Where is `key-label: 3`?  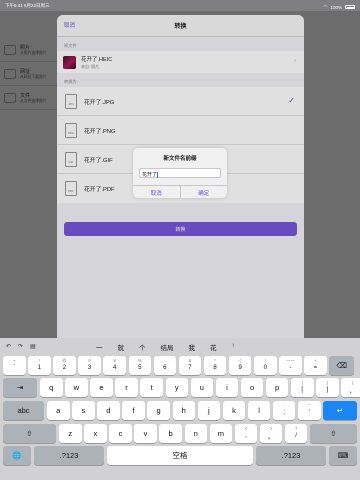 key-label: 3 is located at coordinates (89, 368).